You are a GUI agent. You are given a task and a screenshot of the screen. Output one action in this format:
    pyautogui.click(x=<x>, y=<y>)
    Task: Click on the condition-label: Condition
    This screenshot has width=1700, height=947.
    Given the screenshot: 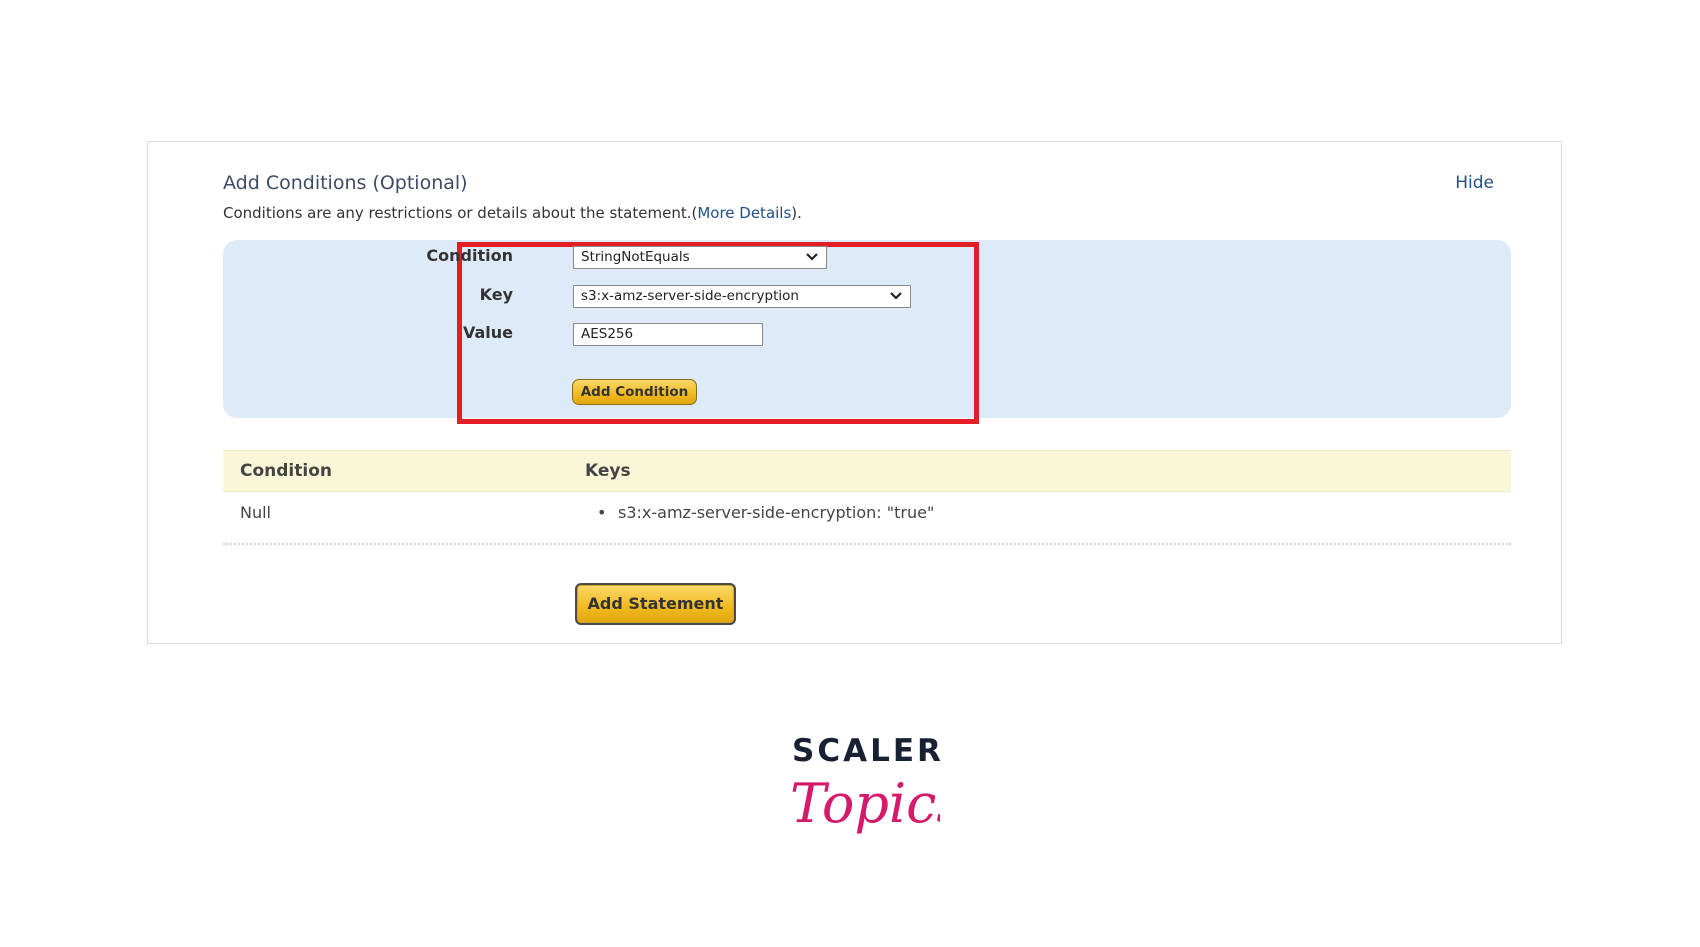 What is the action you would take?
    pyautogui.click(x=469, y=255)
    